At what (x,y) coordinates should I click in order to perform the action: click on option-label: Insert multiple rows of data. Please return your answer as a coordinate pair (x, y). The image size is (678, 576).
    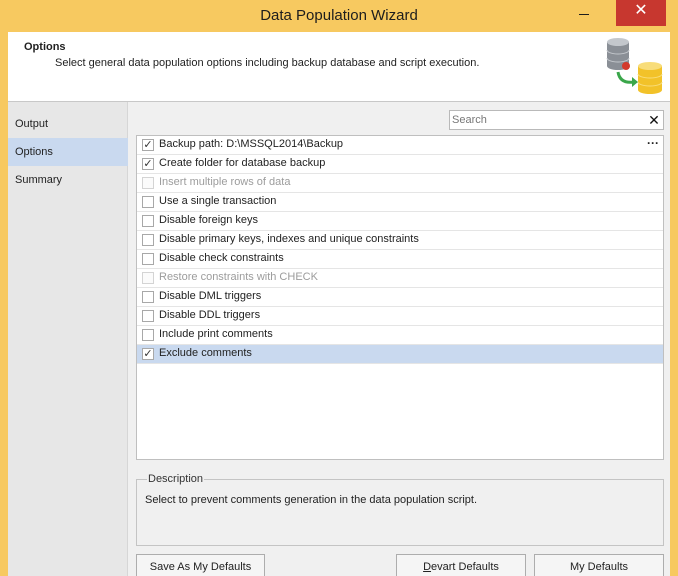
    Looking at the image, I should click on (225, 182).